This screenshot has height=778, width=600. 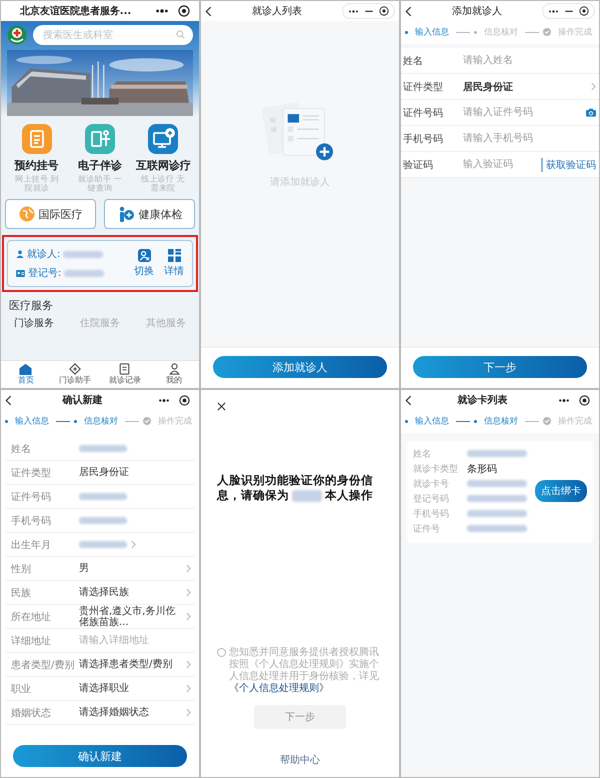 What do you see at coordinates (43, 665) in the screenshot?
I see `field-label: 患者类型/费别` at bounding box center [43, 665].